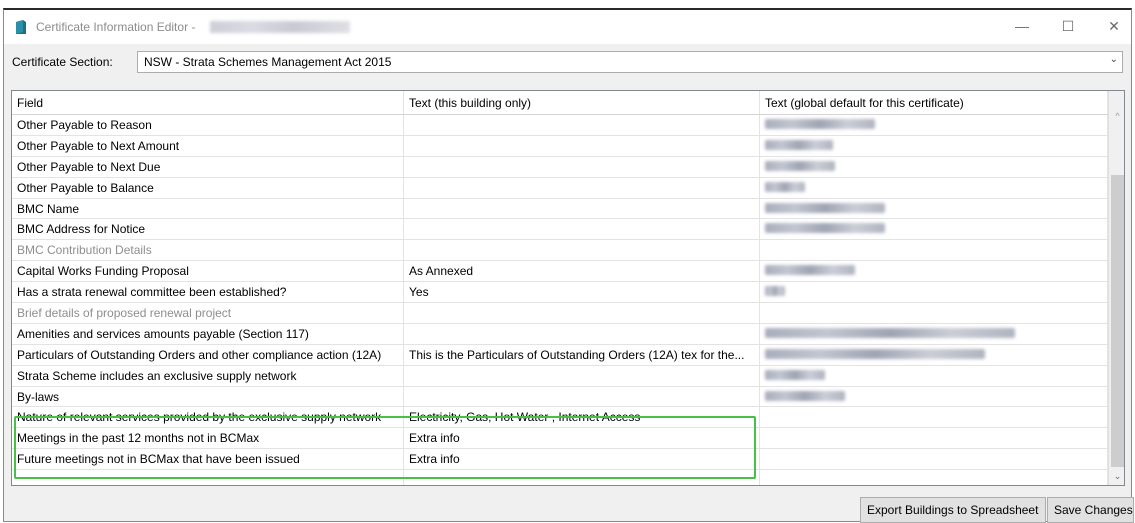  I want to click on table-row: Other Payable to Next Amount, so click(560, 146).